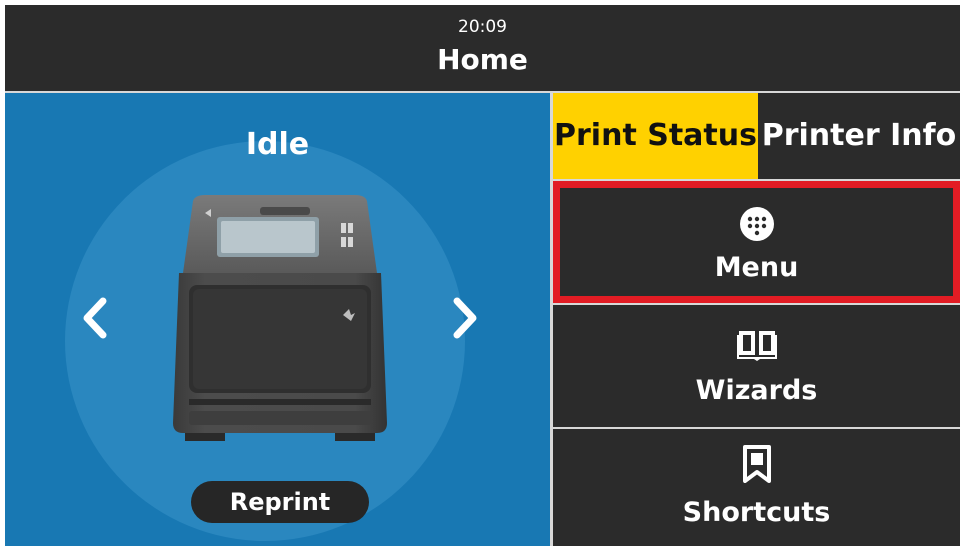 The width and height of the screenshot is (962, 548). What do you see at coordinates (280, 502) in the screenshot?
I see `reprint-button: Reprint` at bounding box center [280, 502].